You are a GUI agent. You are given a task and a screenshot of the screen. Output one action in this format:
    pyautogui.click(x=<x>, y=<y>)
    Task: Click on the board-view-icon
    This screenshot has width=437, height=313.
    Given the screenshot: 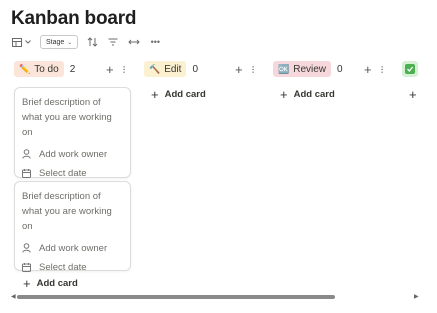 What is the action you would take?
    pyautogui.click(x=17, y=42)
    